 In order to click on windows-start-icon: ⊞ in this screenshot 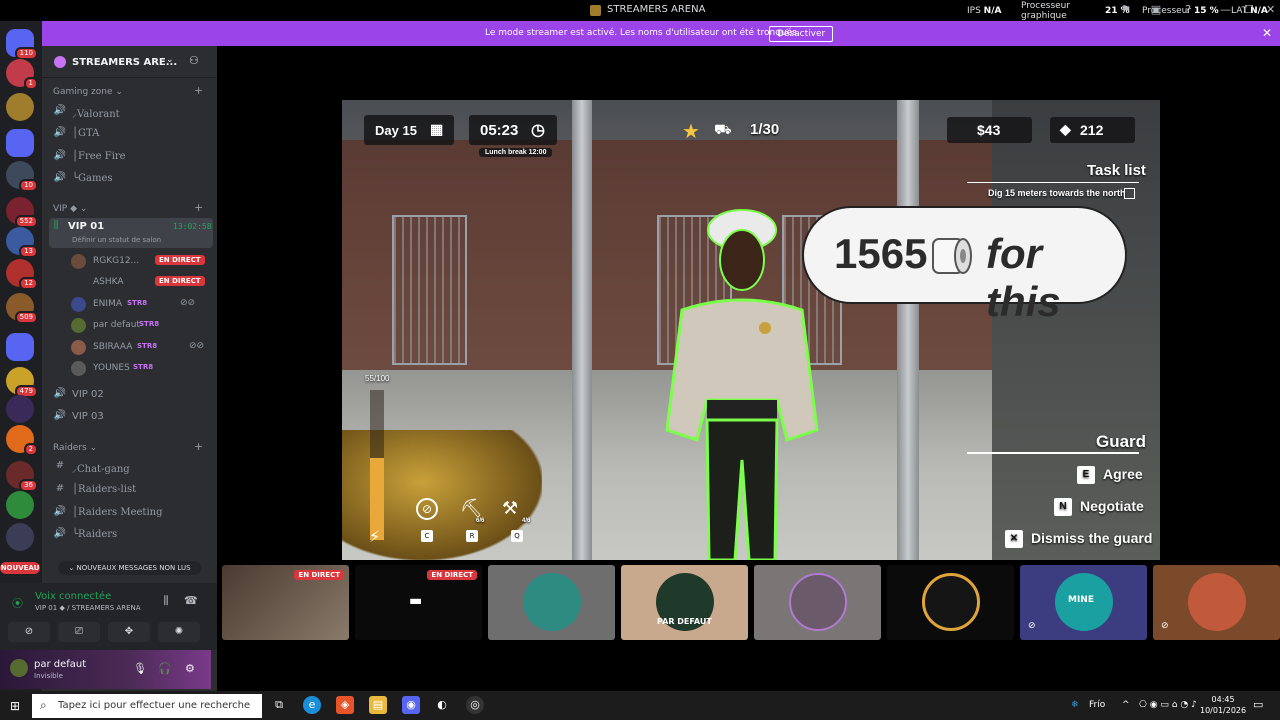, I will do `click(15, 706)`.